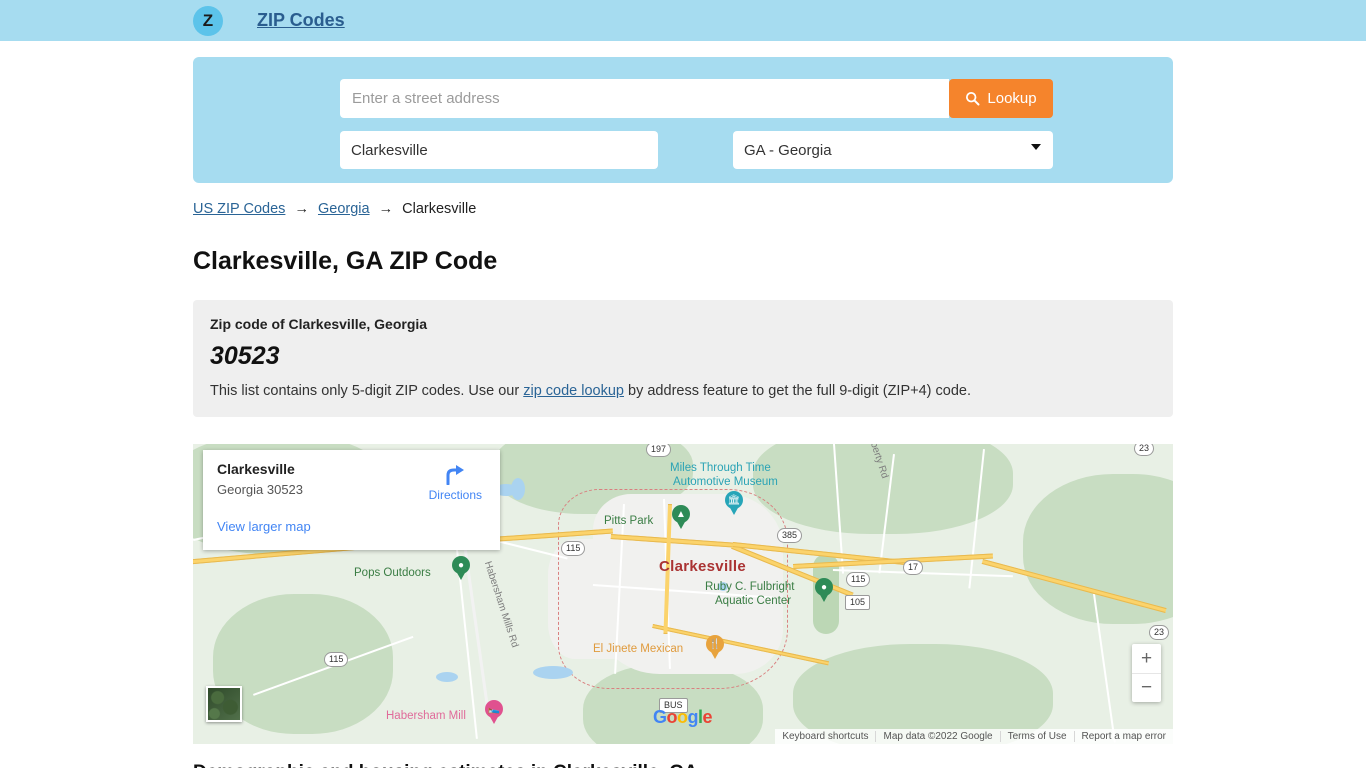  Describe the element at coordinates (659, 450) in the screenshot. I see `map-route-shield: 197` at that location.